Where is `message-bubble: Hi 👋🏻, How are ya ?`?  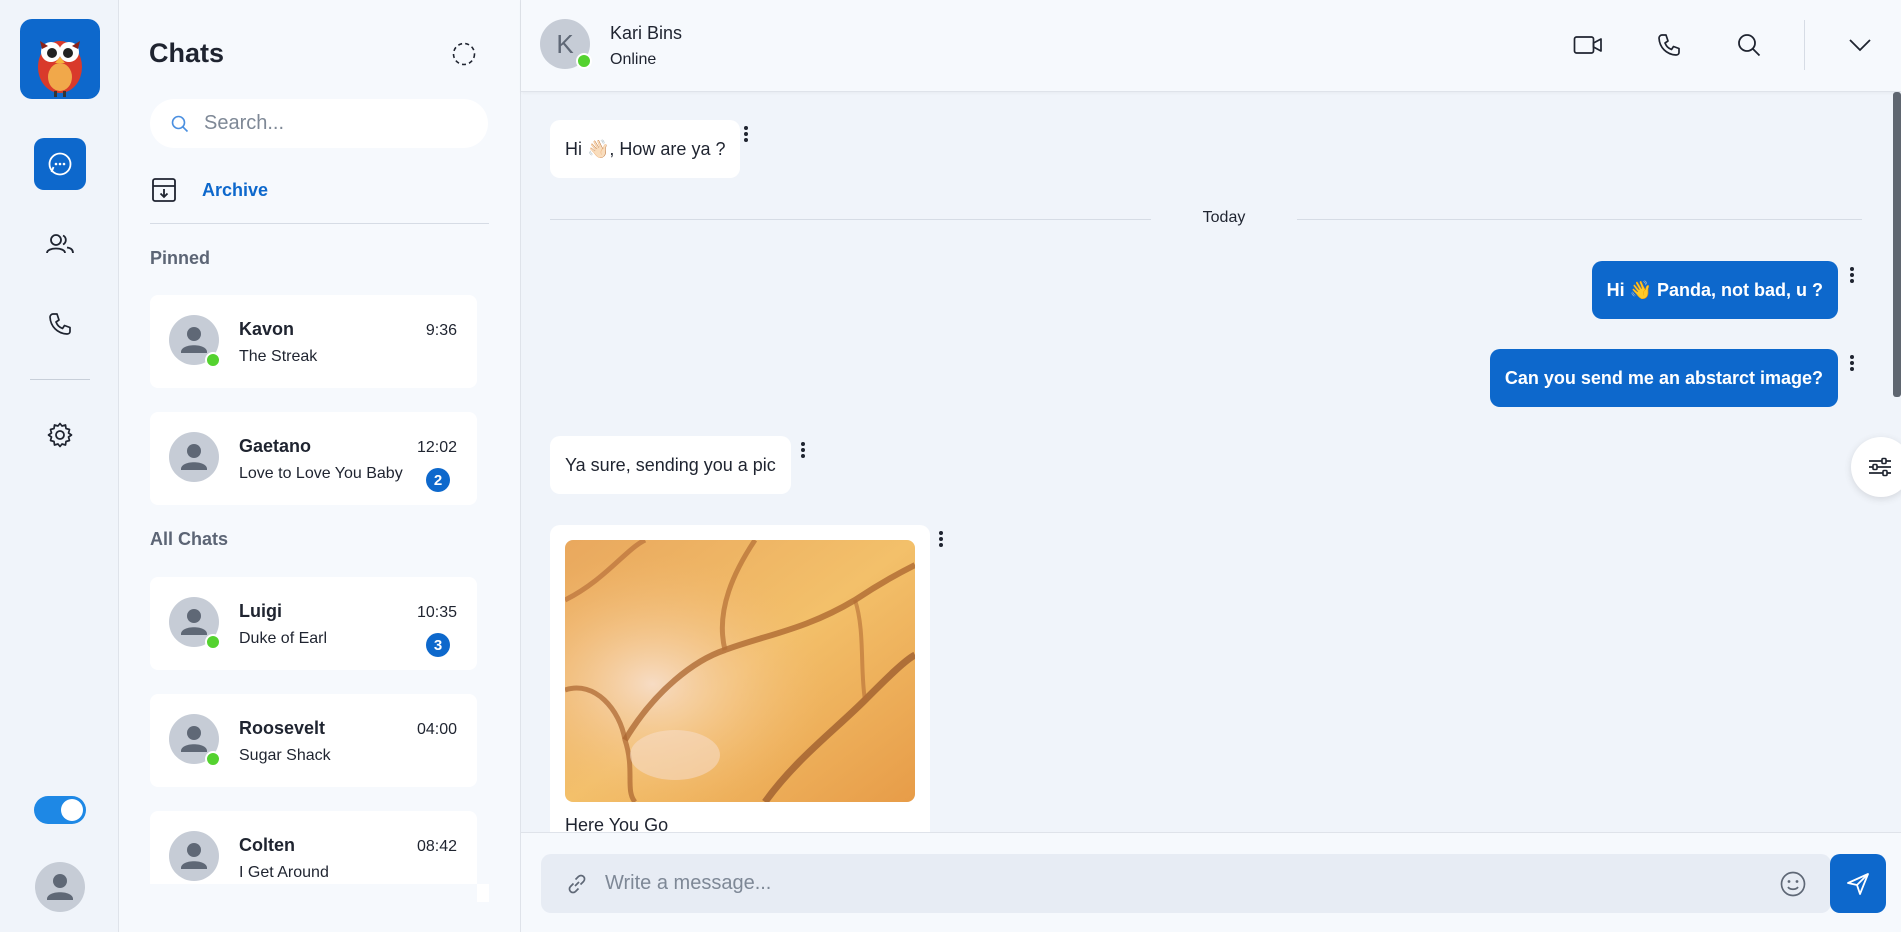
message-bubble: Hi 👋🏻, How are ya ? is located at coordinates (645, 149).